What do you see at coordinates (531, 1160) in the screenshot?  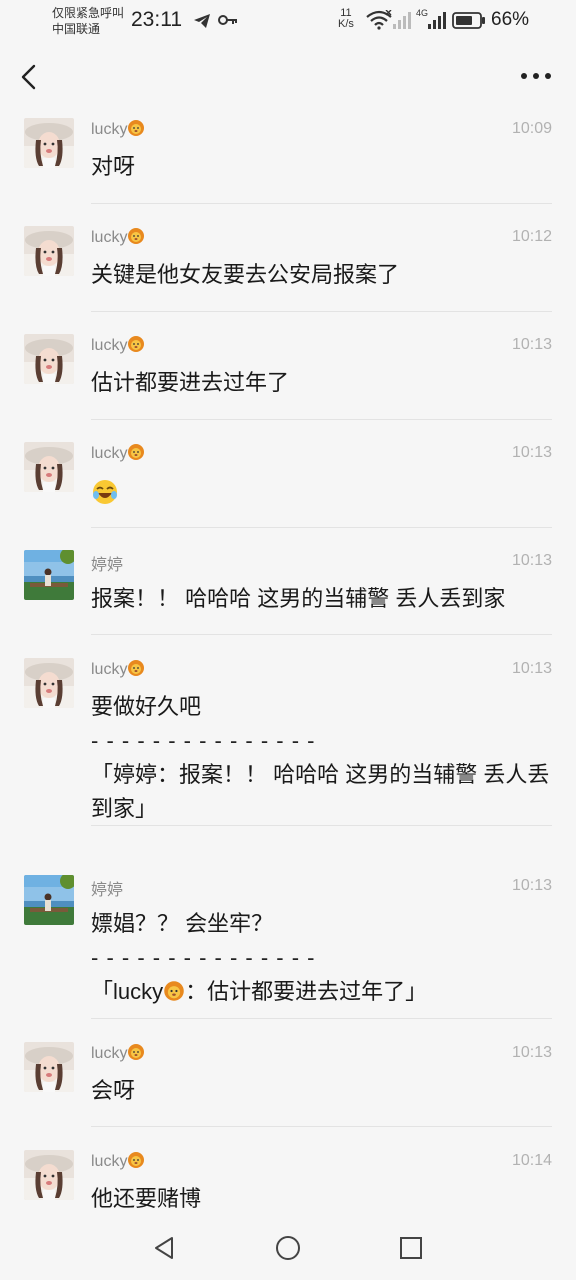 I see `message-time: 10:14` at bounding box center [531, 1160].